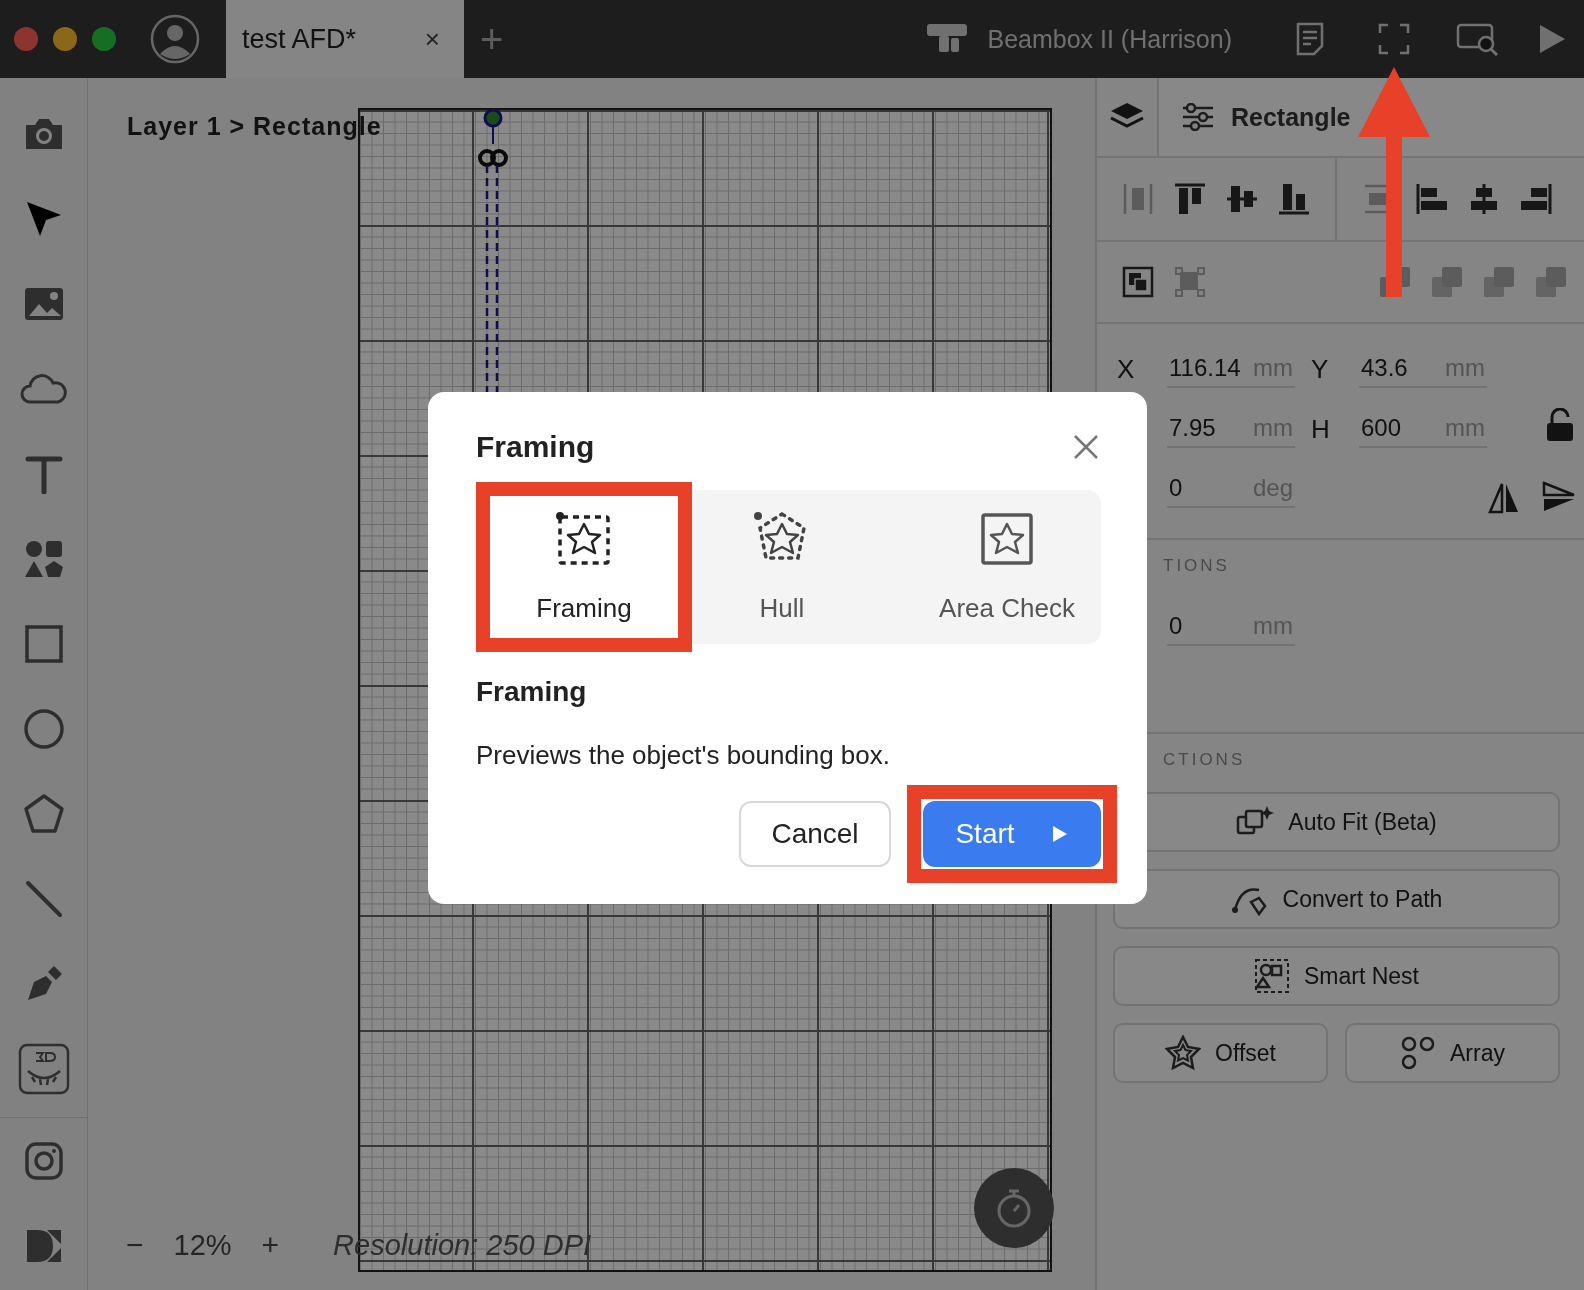 This screenshot has height=1290, width=1584. I want to click on mode-description: Previews the object's bounding box., so click(683, 755).